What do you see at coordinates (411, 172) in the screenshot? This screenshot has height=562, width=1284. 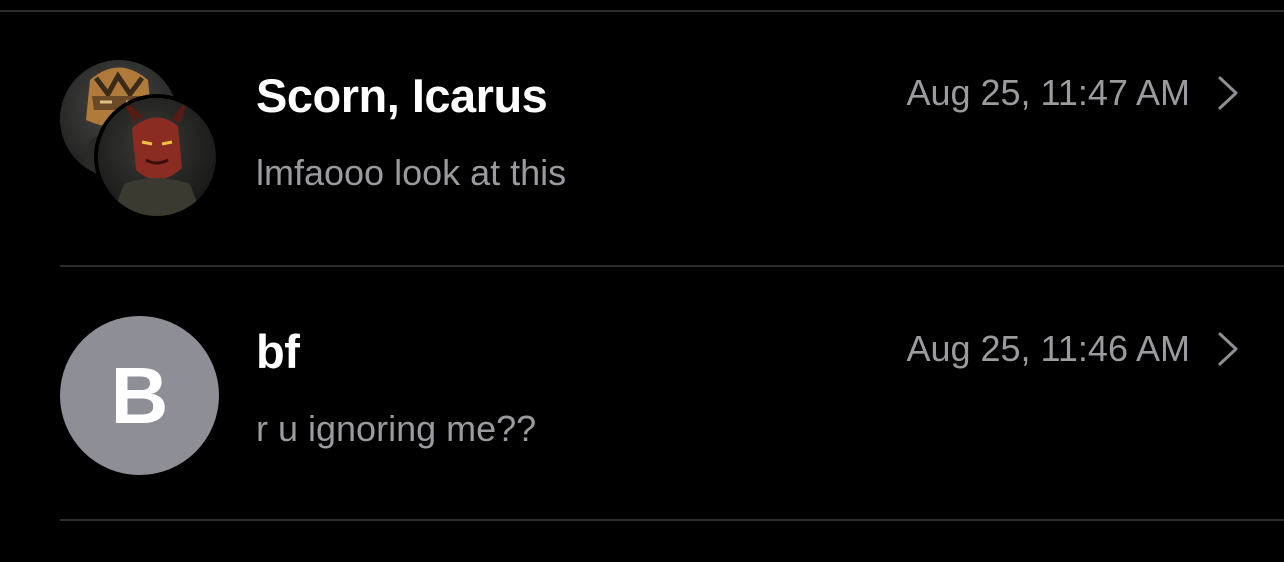 I see `message-preview: lmfaooo look at this` at bounding box center [411, 172].